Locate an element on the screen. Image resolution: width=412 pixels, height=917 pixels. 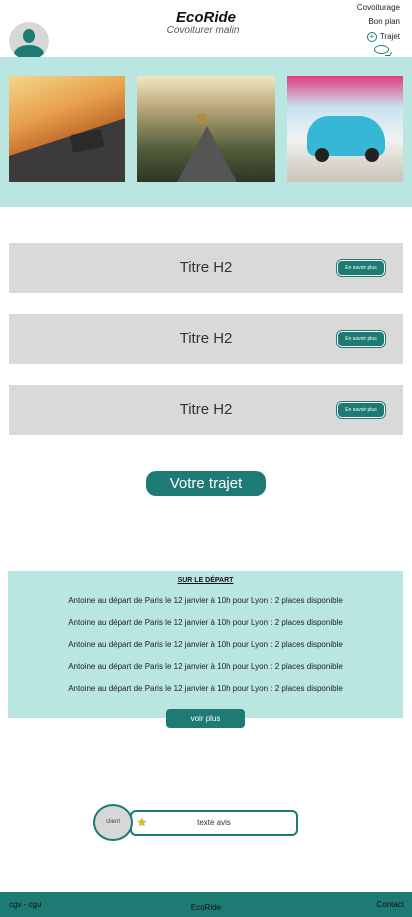
brand-tagline: Covoiturer malin is located at coordinates (203, 30).